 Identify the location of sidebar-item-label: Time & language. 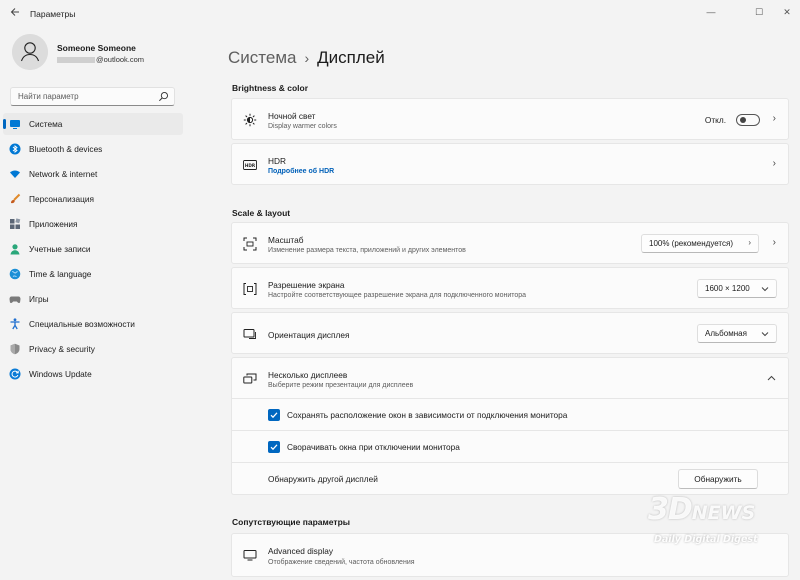
(60, 274).